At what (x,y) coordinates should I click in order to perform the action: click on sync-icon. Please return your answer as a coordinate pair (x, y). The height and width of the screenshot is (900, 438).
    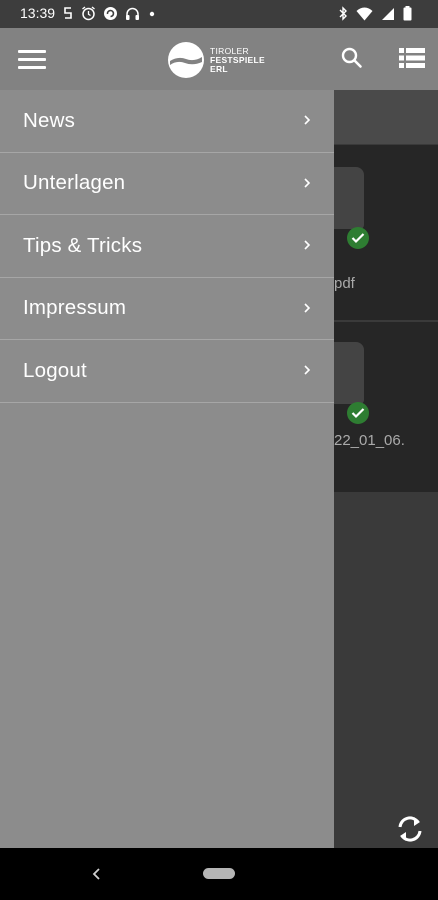
    Looking at the image, I should click on (111, 13).